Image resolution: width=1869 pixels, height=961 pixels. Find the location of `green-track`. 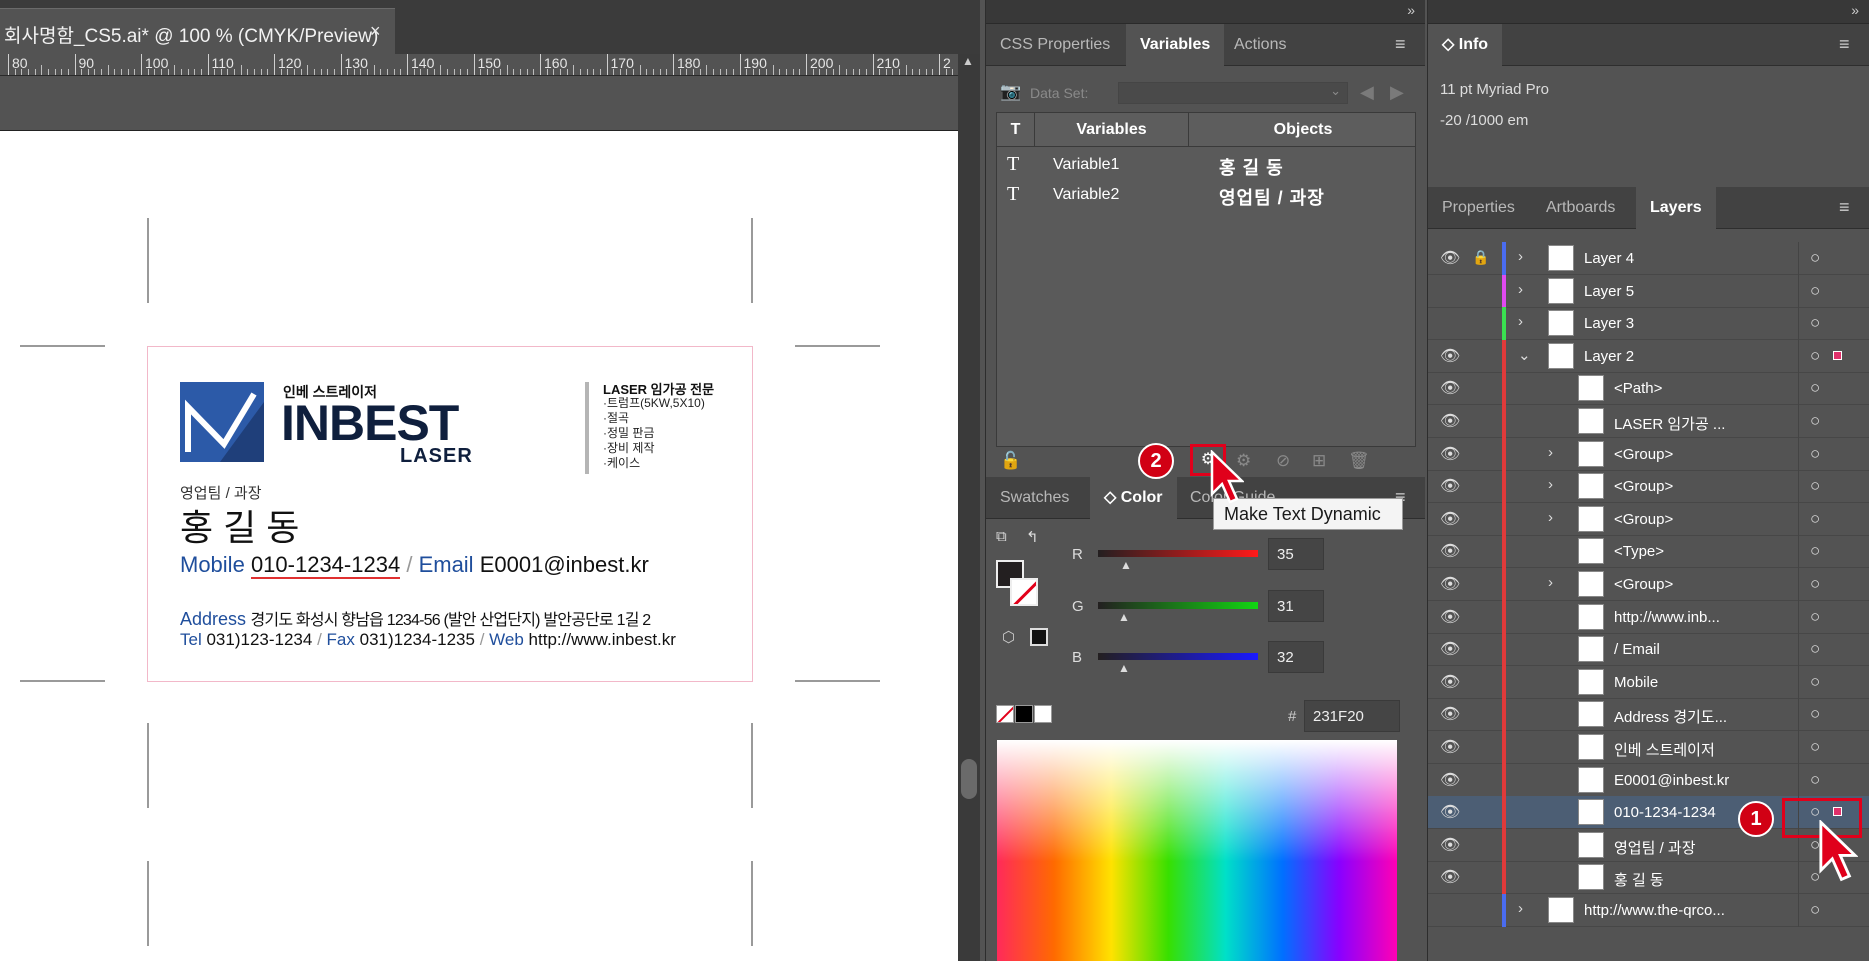

green-track is located at coordinates (1178, 605).